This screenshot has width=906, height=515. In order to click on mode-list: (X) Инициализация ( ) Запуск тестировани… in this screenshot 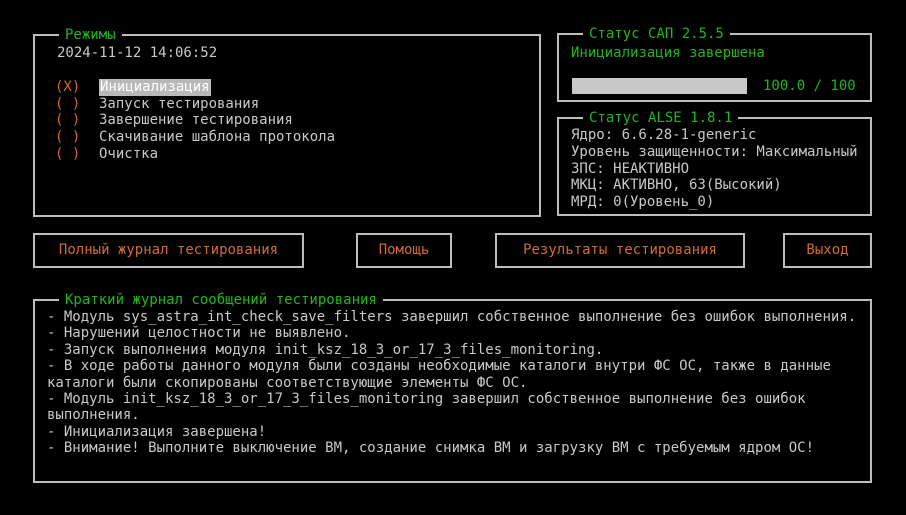, I will do `click(195, 120)`.